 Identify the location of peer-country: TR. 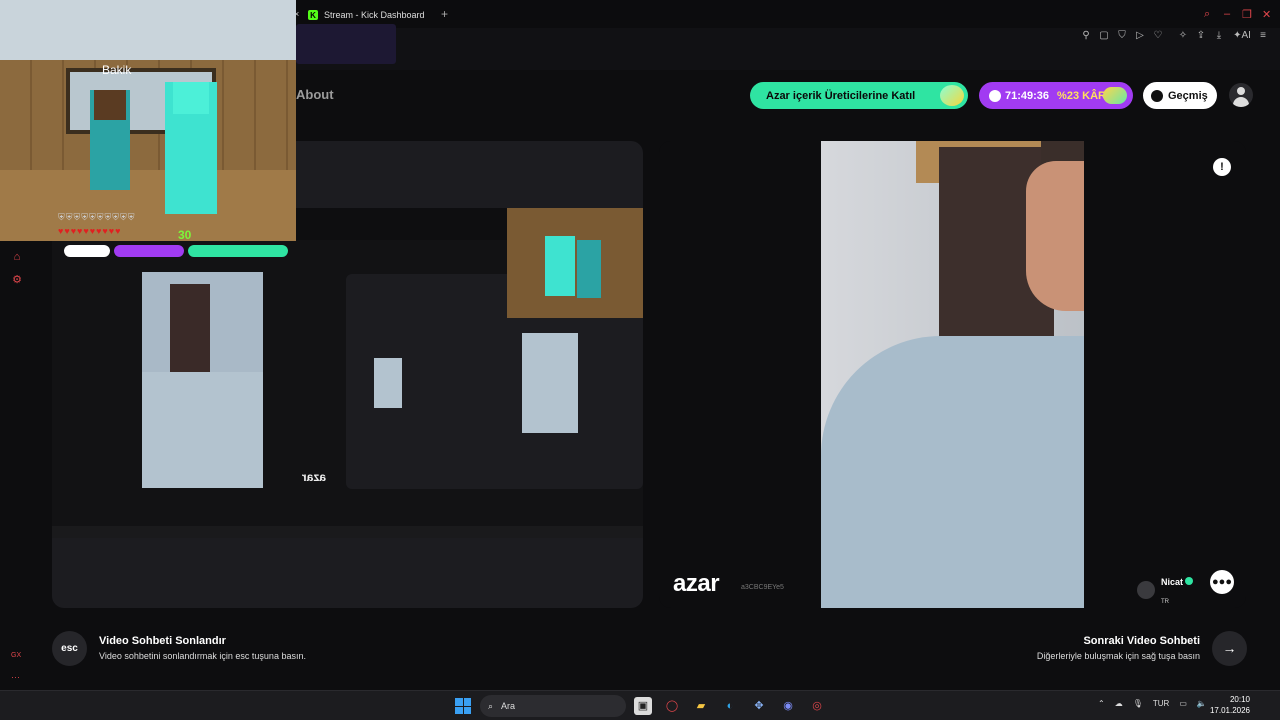
(1165, 602).